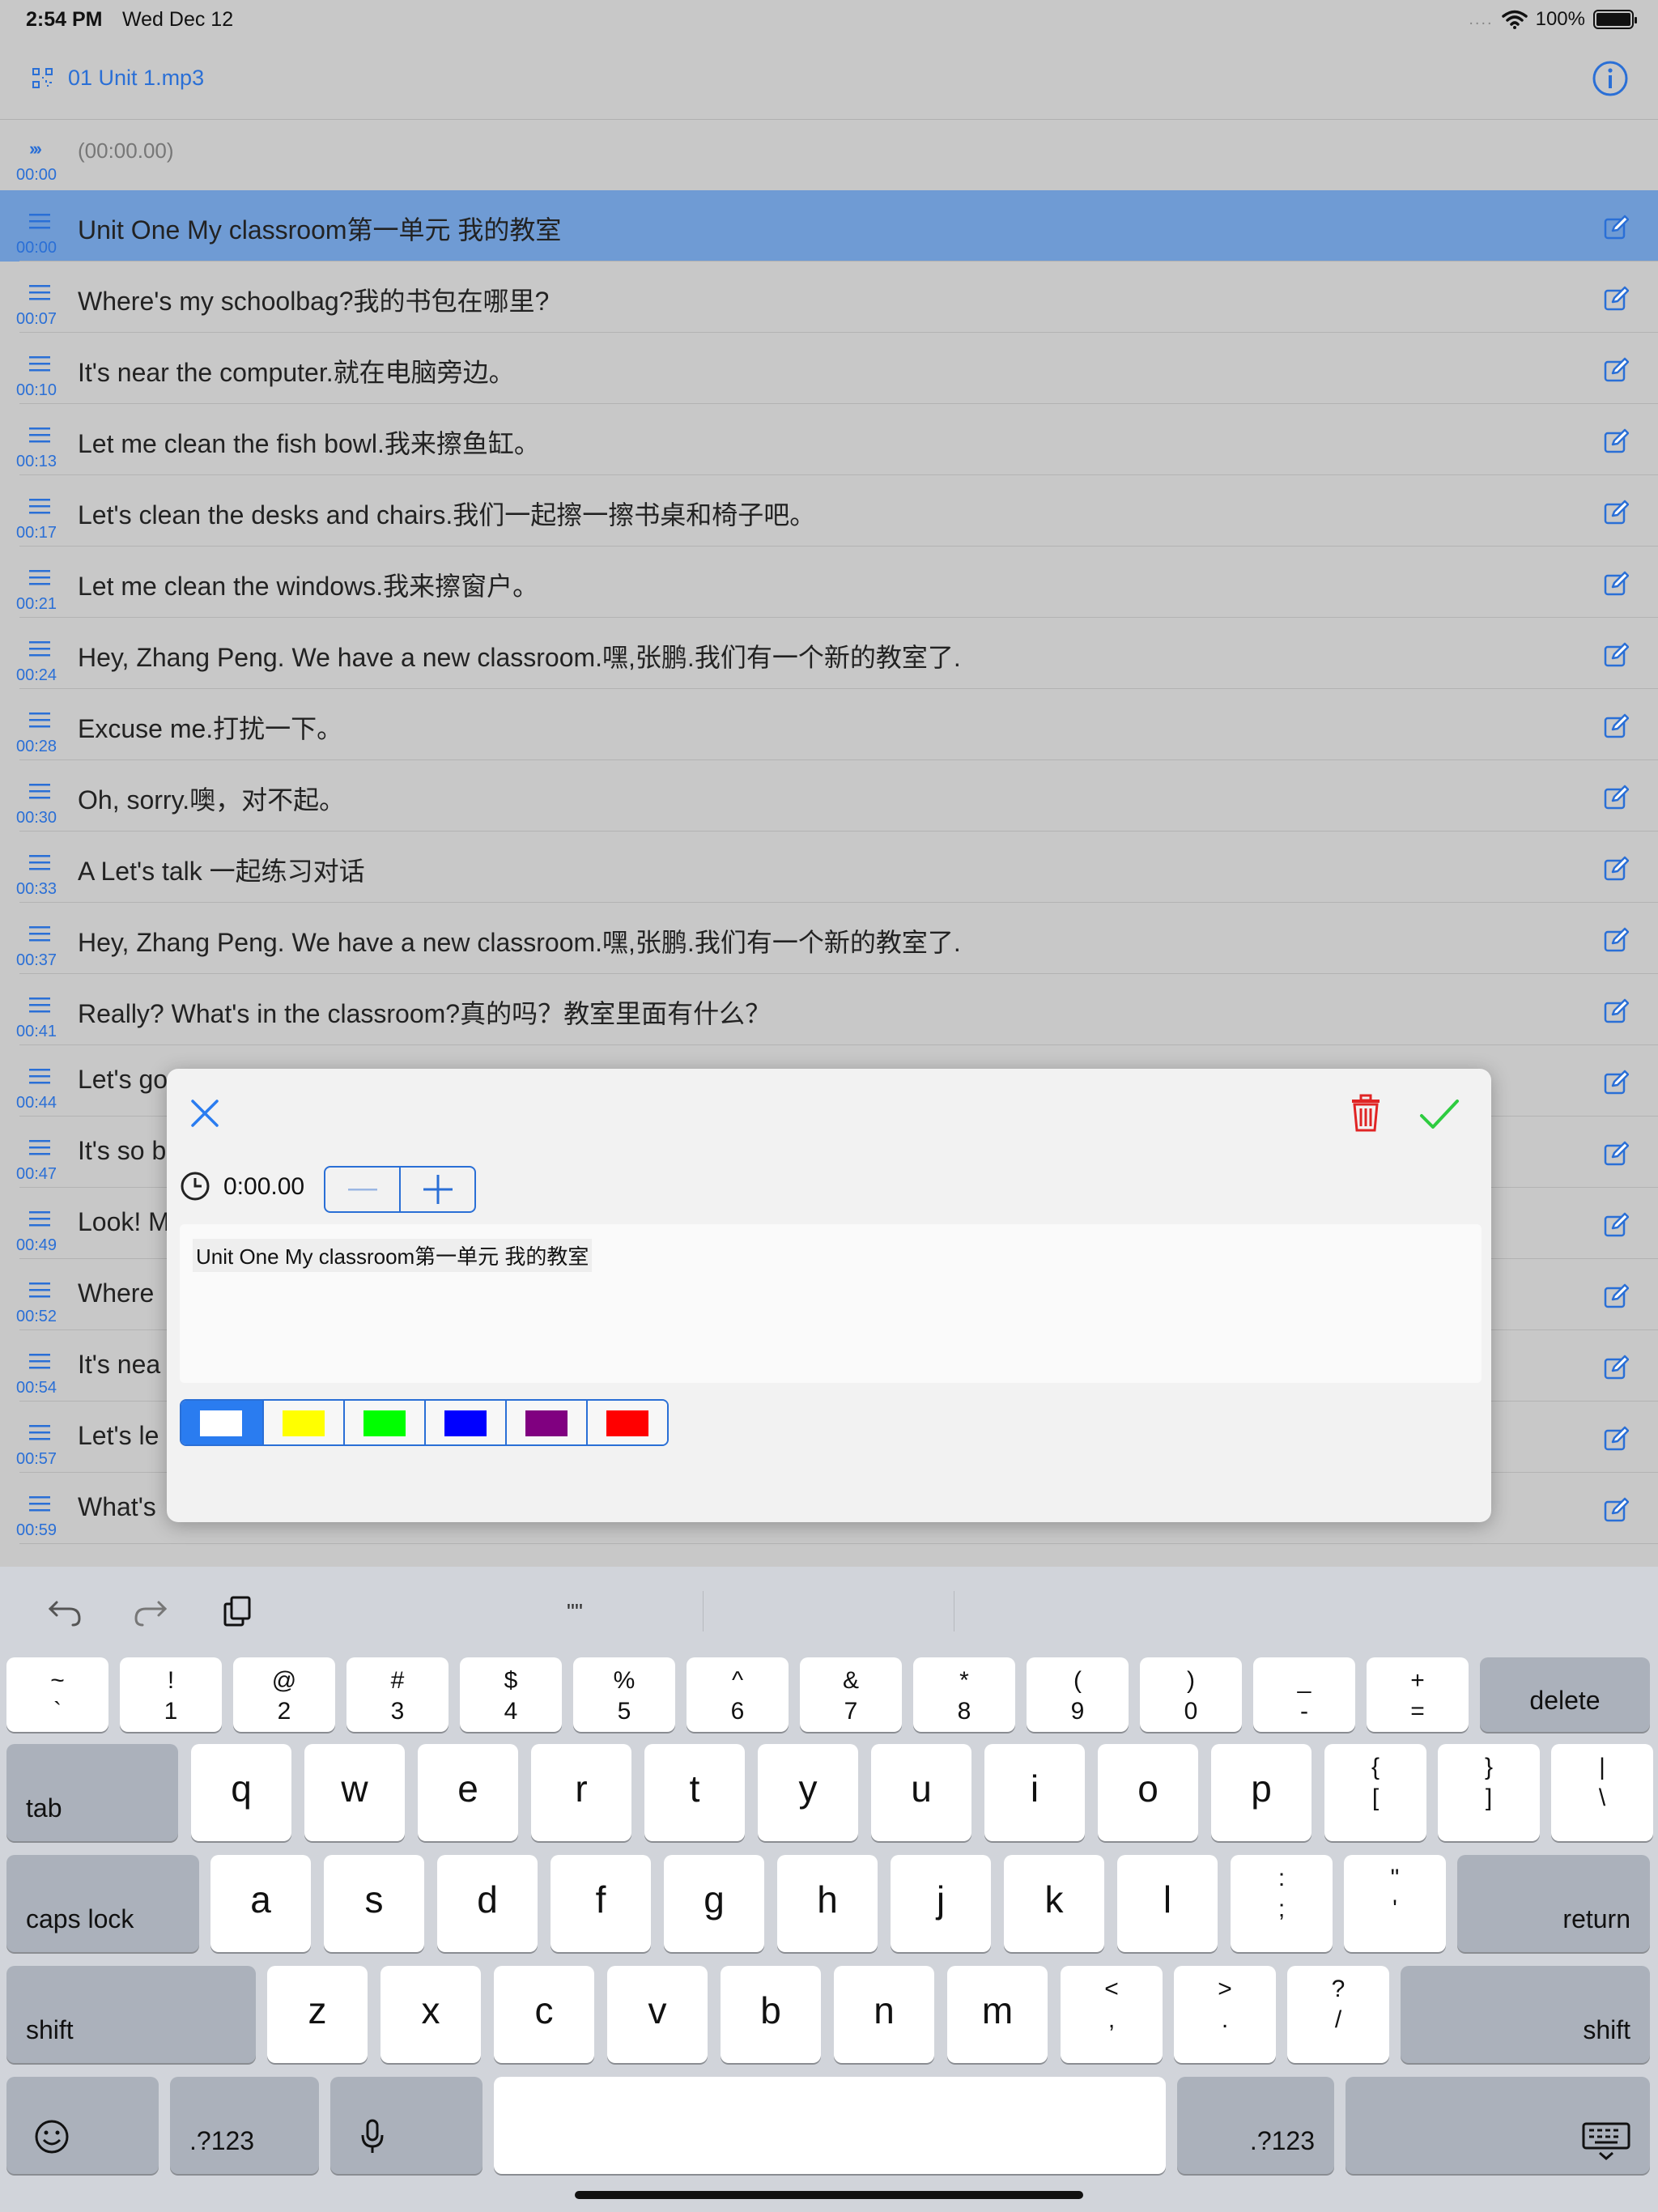 This screenshot has height=2212, width=1658. What do you see at coordinates (1261, 1793) in the screenshot?
I see `key-p: p` at bounding box center [1261, 1793].